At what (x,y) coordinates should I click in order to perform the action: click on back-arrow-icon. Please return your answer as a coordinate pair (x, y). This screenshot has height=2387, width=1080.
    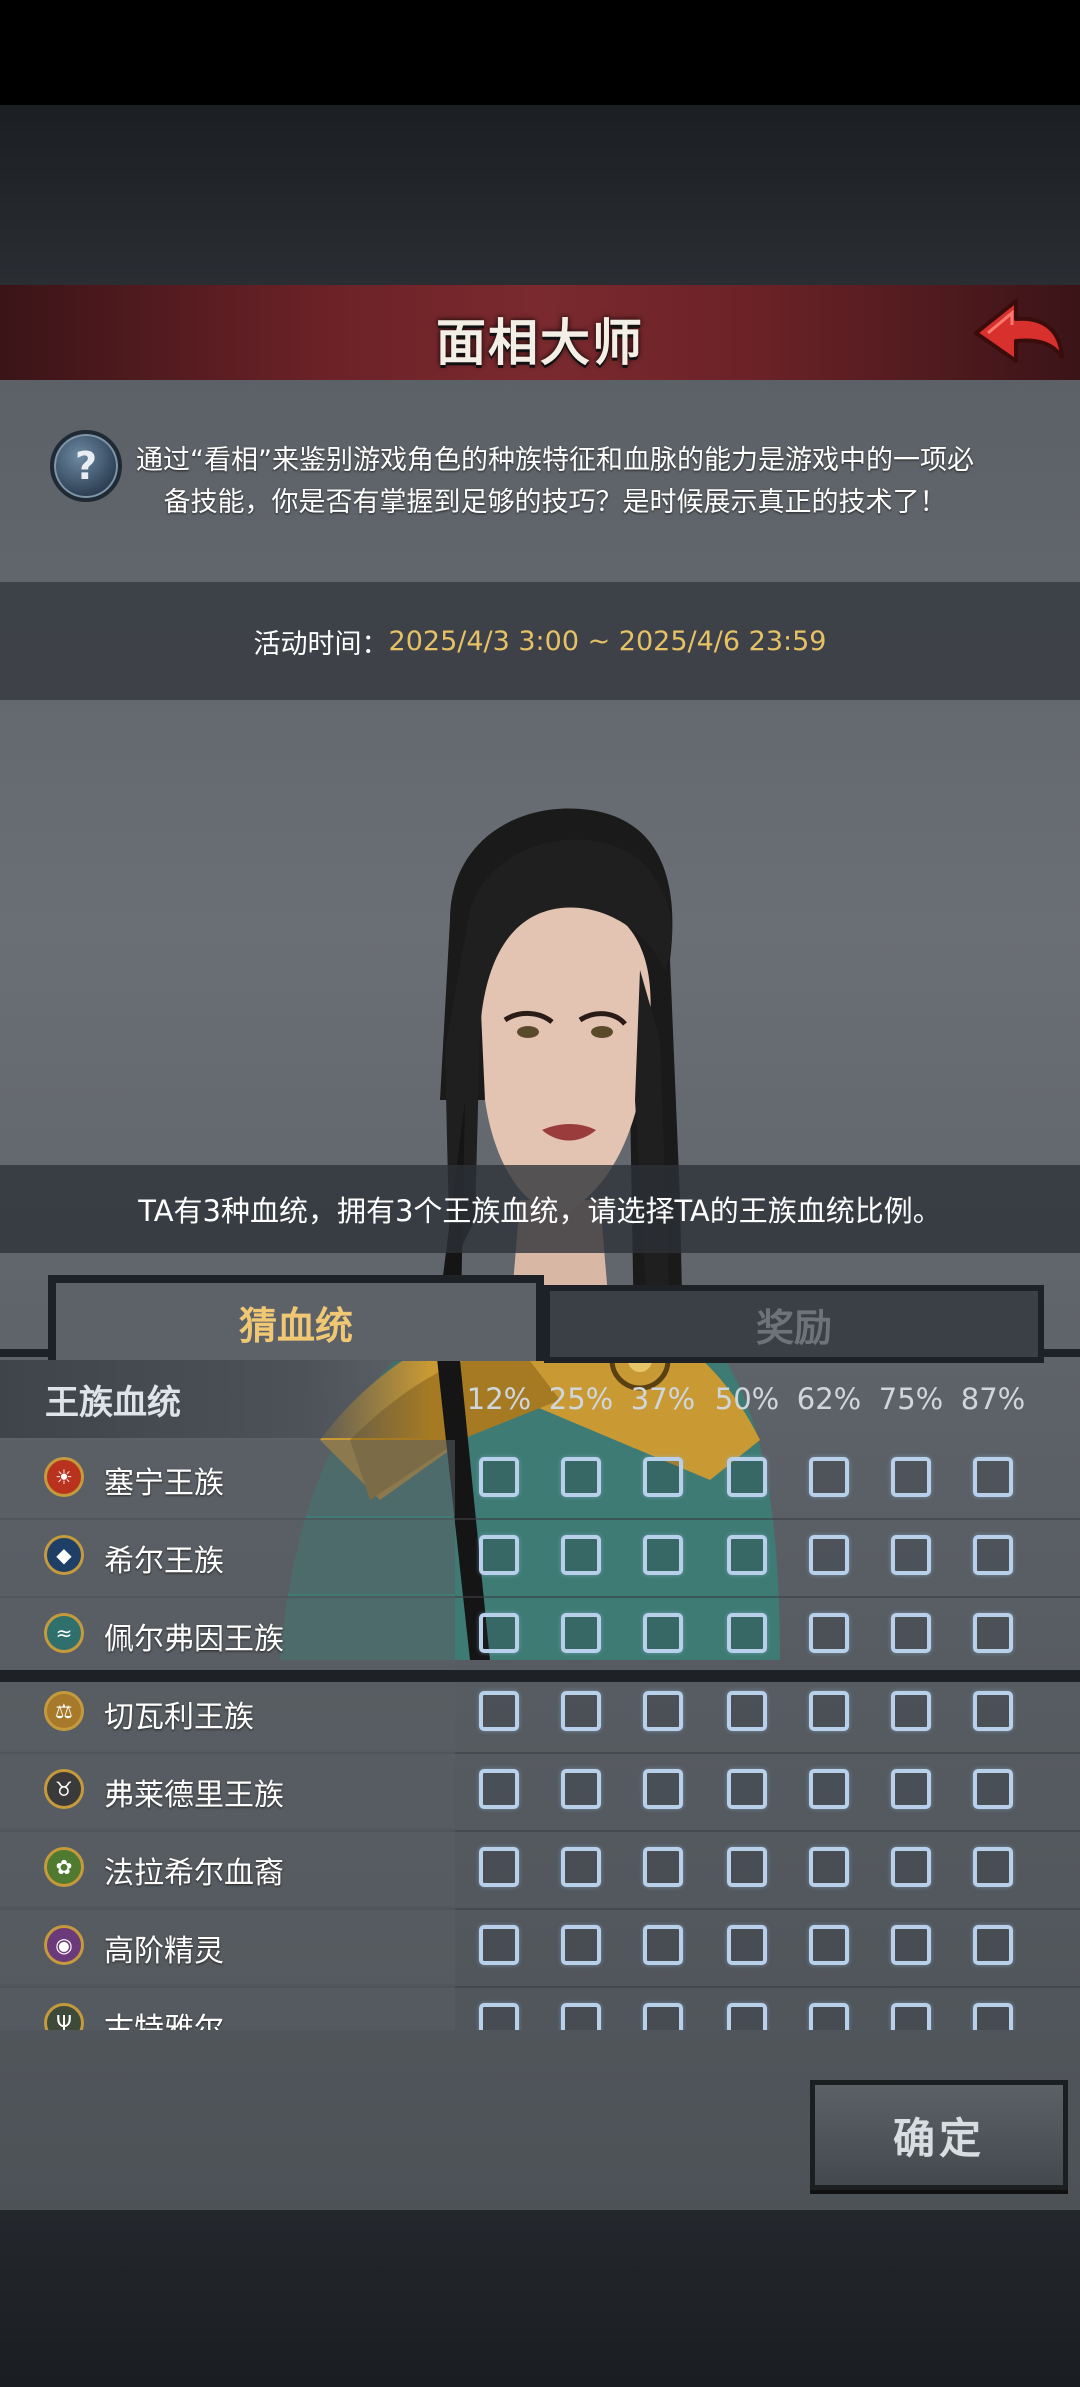
    Looking at the image, I should click on (1018, 333).